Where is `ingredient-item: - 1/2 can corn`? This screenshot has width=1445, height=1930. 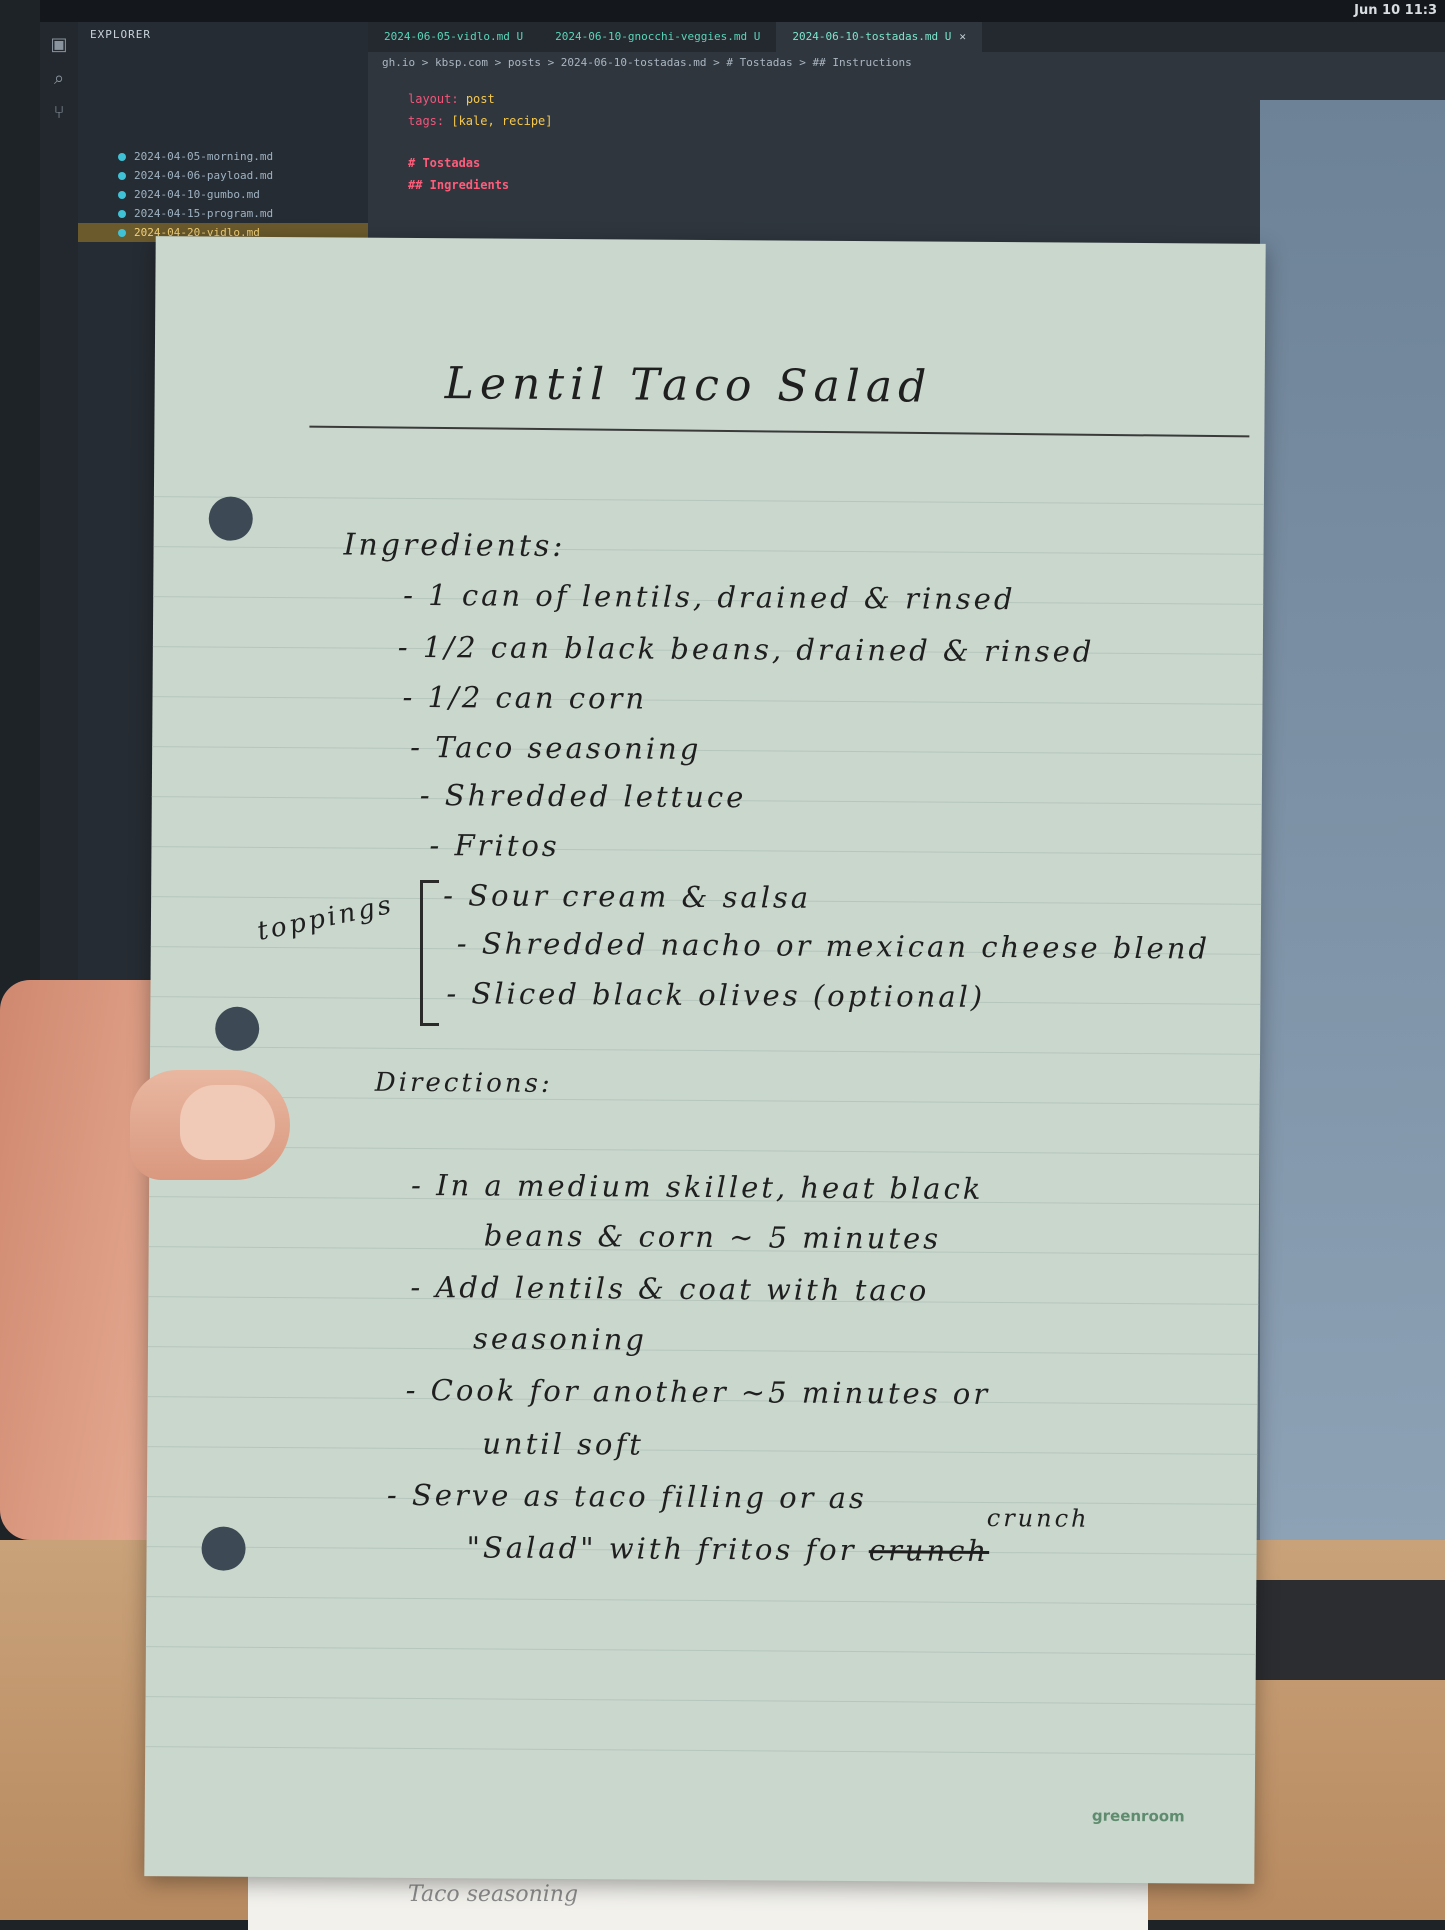 ingredient-item: - 1/2 can corn is located at coordinates (525, 697).